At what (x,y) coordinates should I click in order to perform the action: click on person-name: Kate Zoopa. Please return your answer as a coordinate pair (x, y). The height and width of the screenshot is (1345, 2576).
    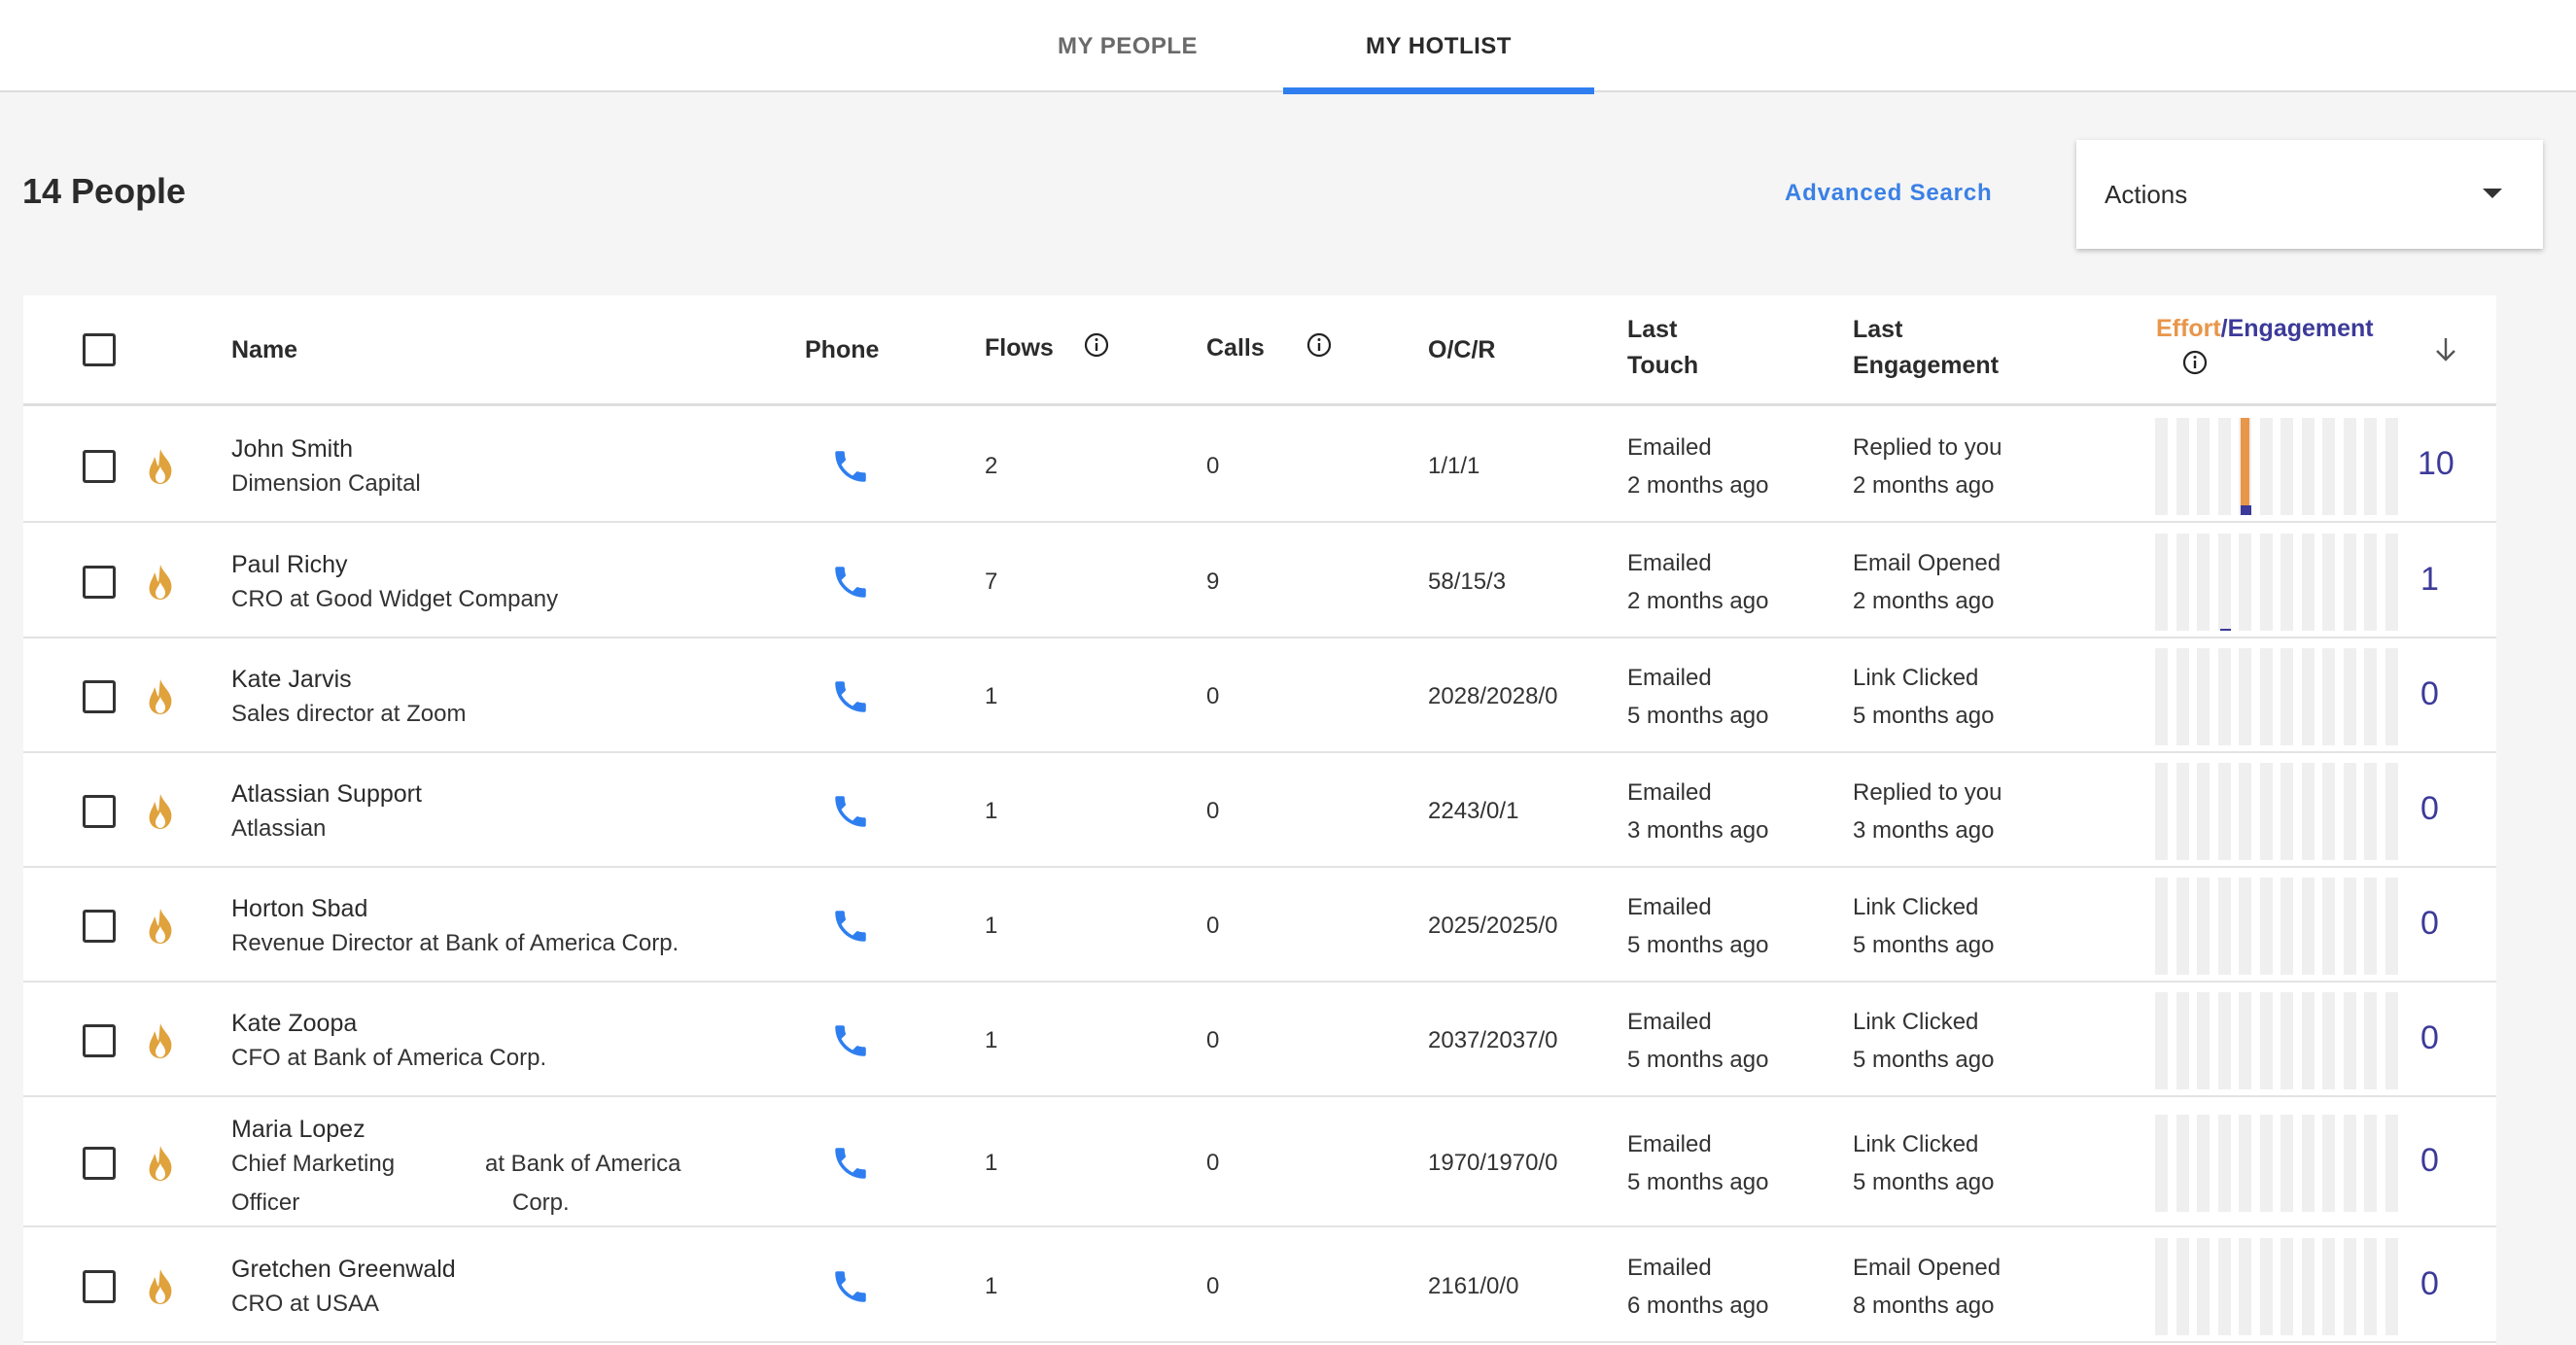
    Looking at the image, I should click on (294, 1024).